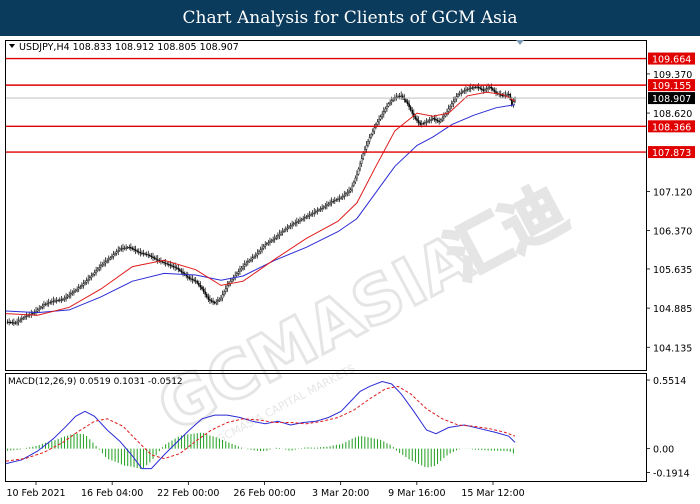  Describe the element at coordinates (668, 427) in the screenshot. I see `macd-axis: 0.5514 0.00 -0.1914` at that location.